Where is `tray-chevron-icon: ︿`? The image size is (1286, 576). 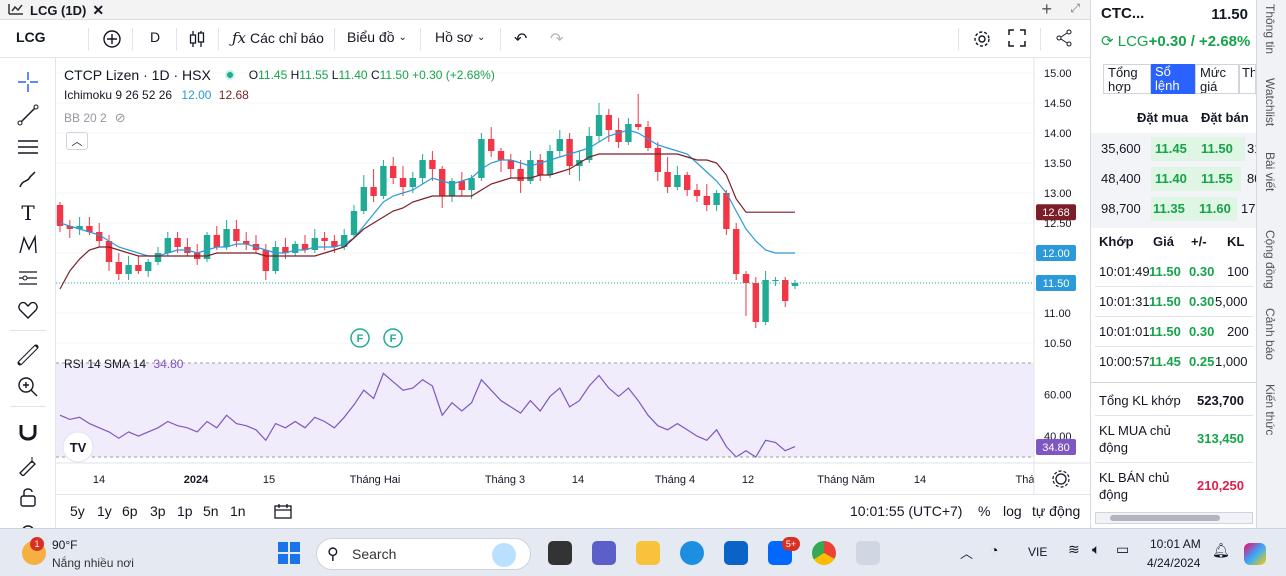 tray-chevron-icon: ︿ is located at coordinates (966, 552).